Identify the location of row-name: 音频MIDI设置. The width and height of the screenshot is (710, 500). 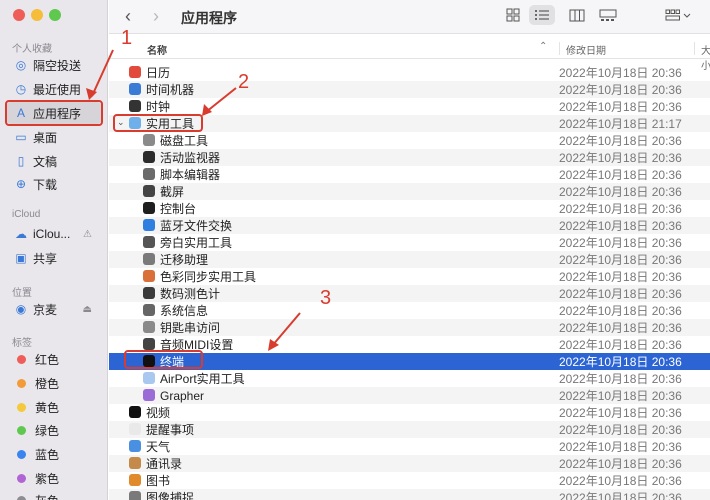
(197, 345).